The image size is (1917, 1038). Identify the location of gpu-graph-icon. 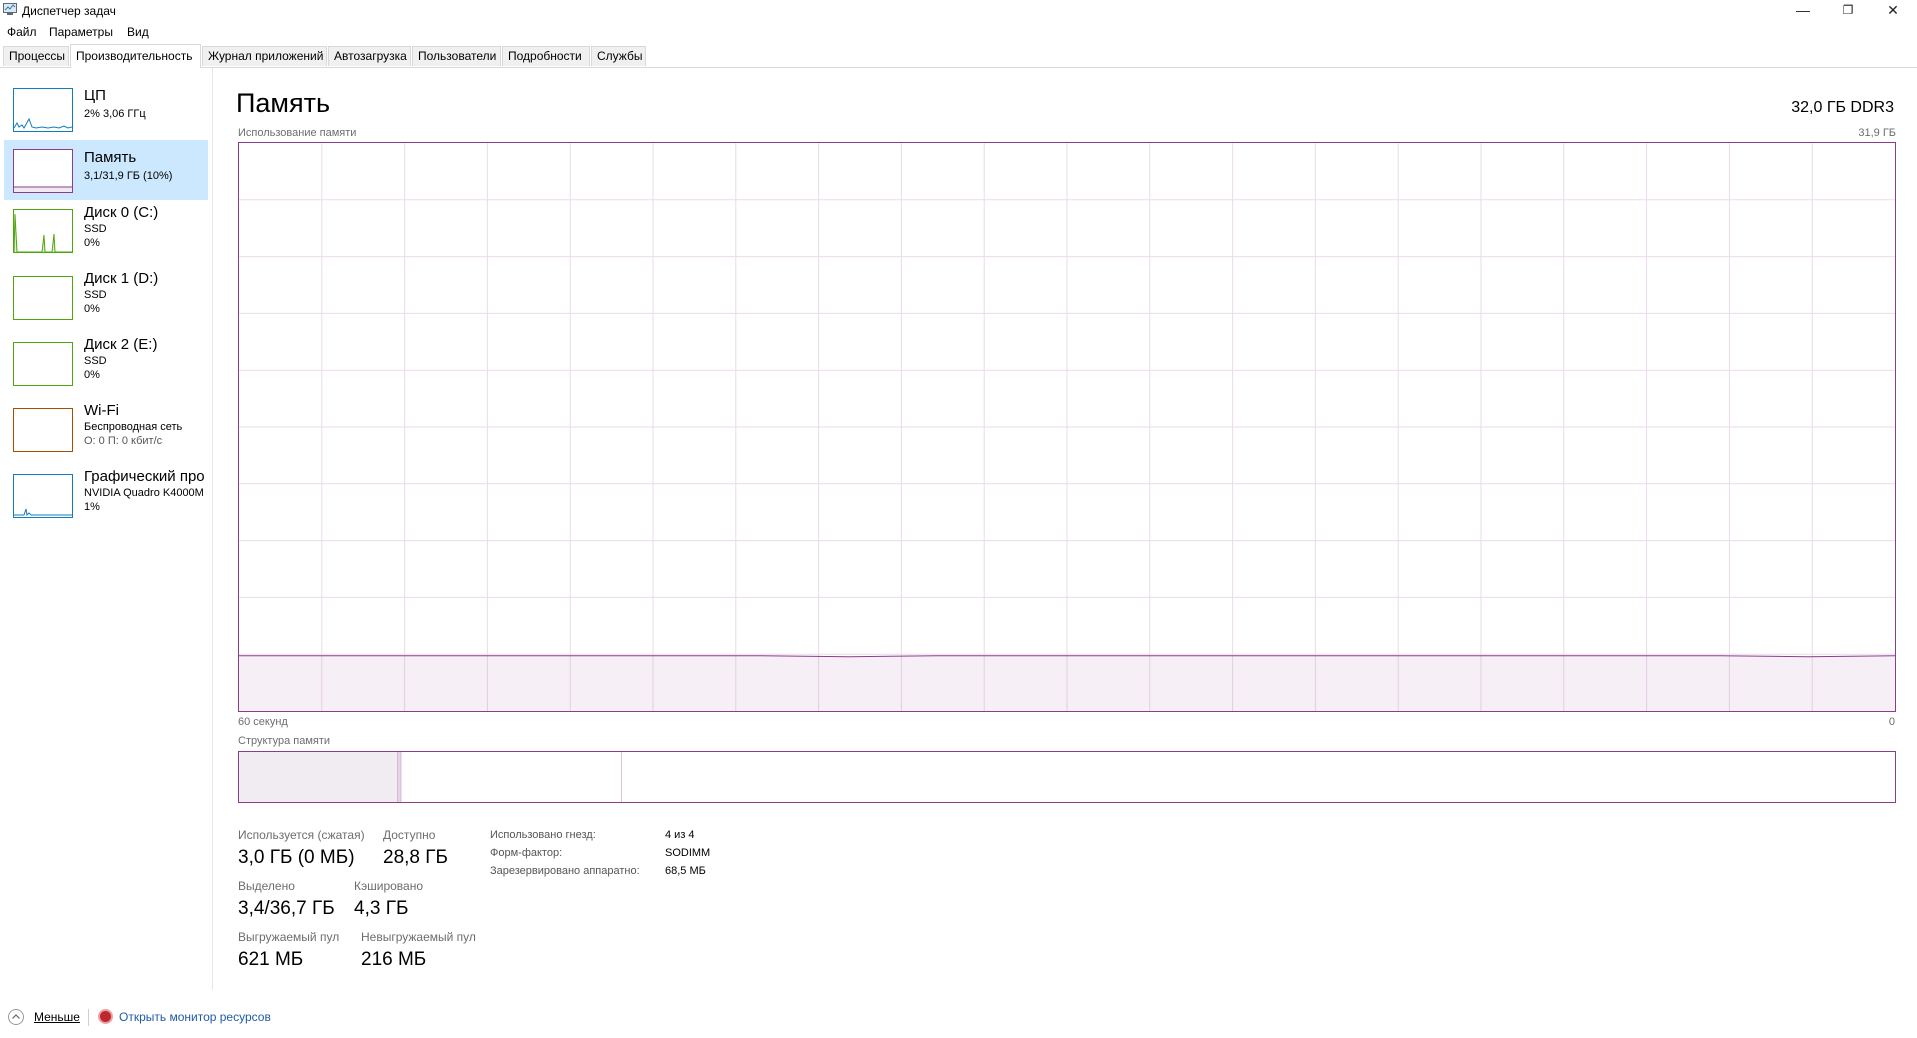
(43, 496).